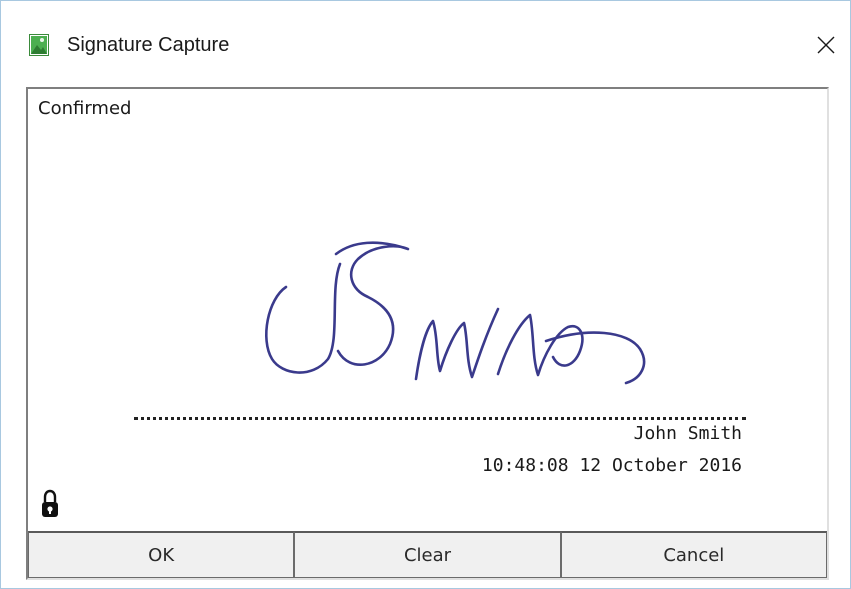 The height and width of the screenshot is (589, 851). I want to click on title-bar: Signature Capture, so click(425, 44).